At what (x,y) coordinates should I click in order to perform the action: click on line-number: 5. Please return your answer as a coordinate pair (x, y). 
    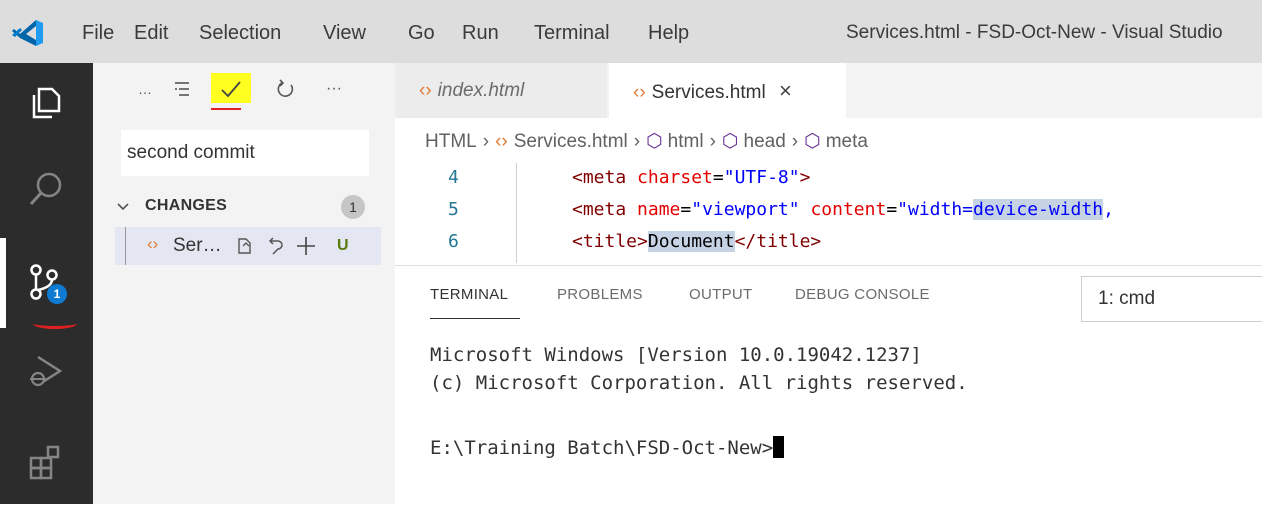
    Looking at the image, I should click on (453, 209).